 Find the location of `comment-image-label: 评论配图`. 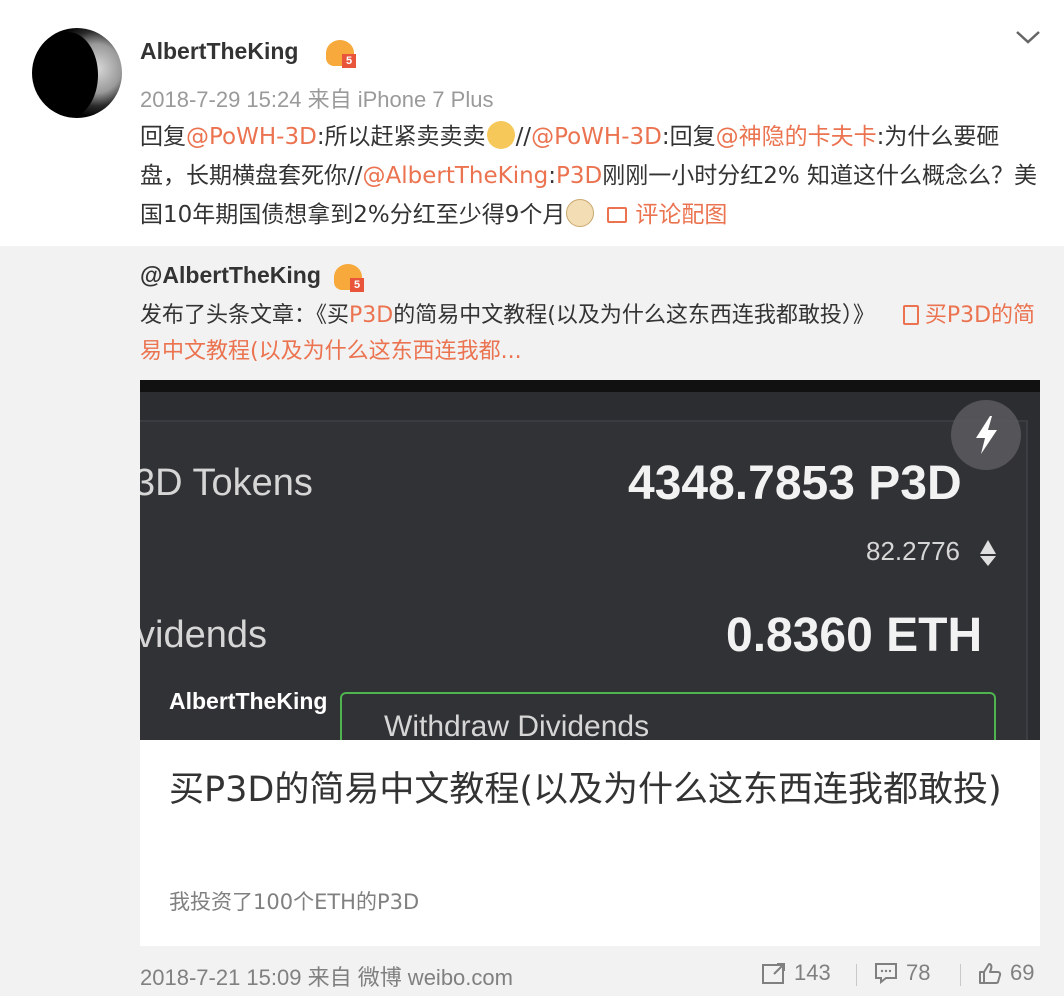

comment-image-label: 评论配图 is located at coordinates (681, 215).